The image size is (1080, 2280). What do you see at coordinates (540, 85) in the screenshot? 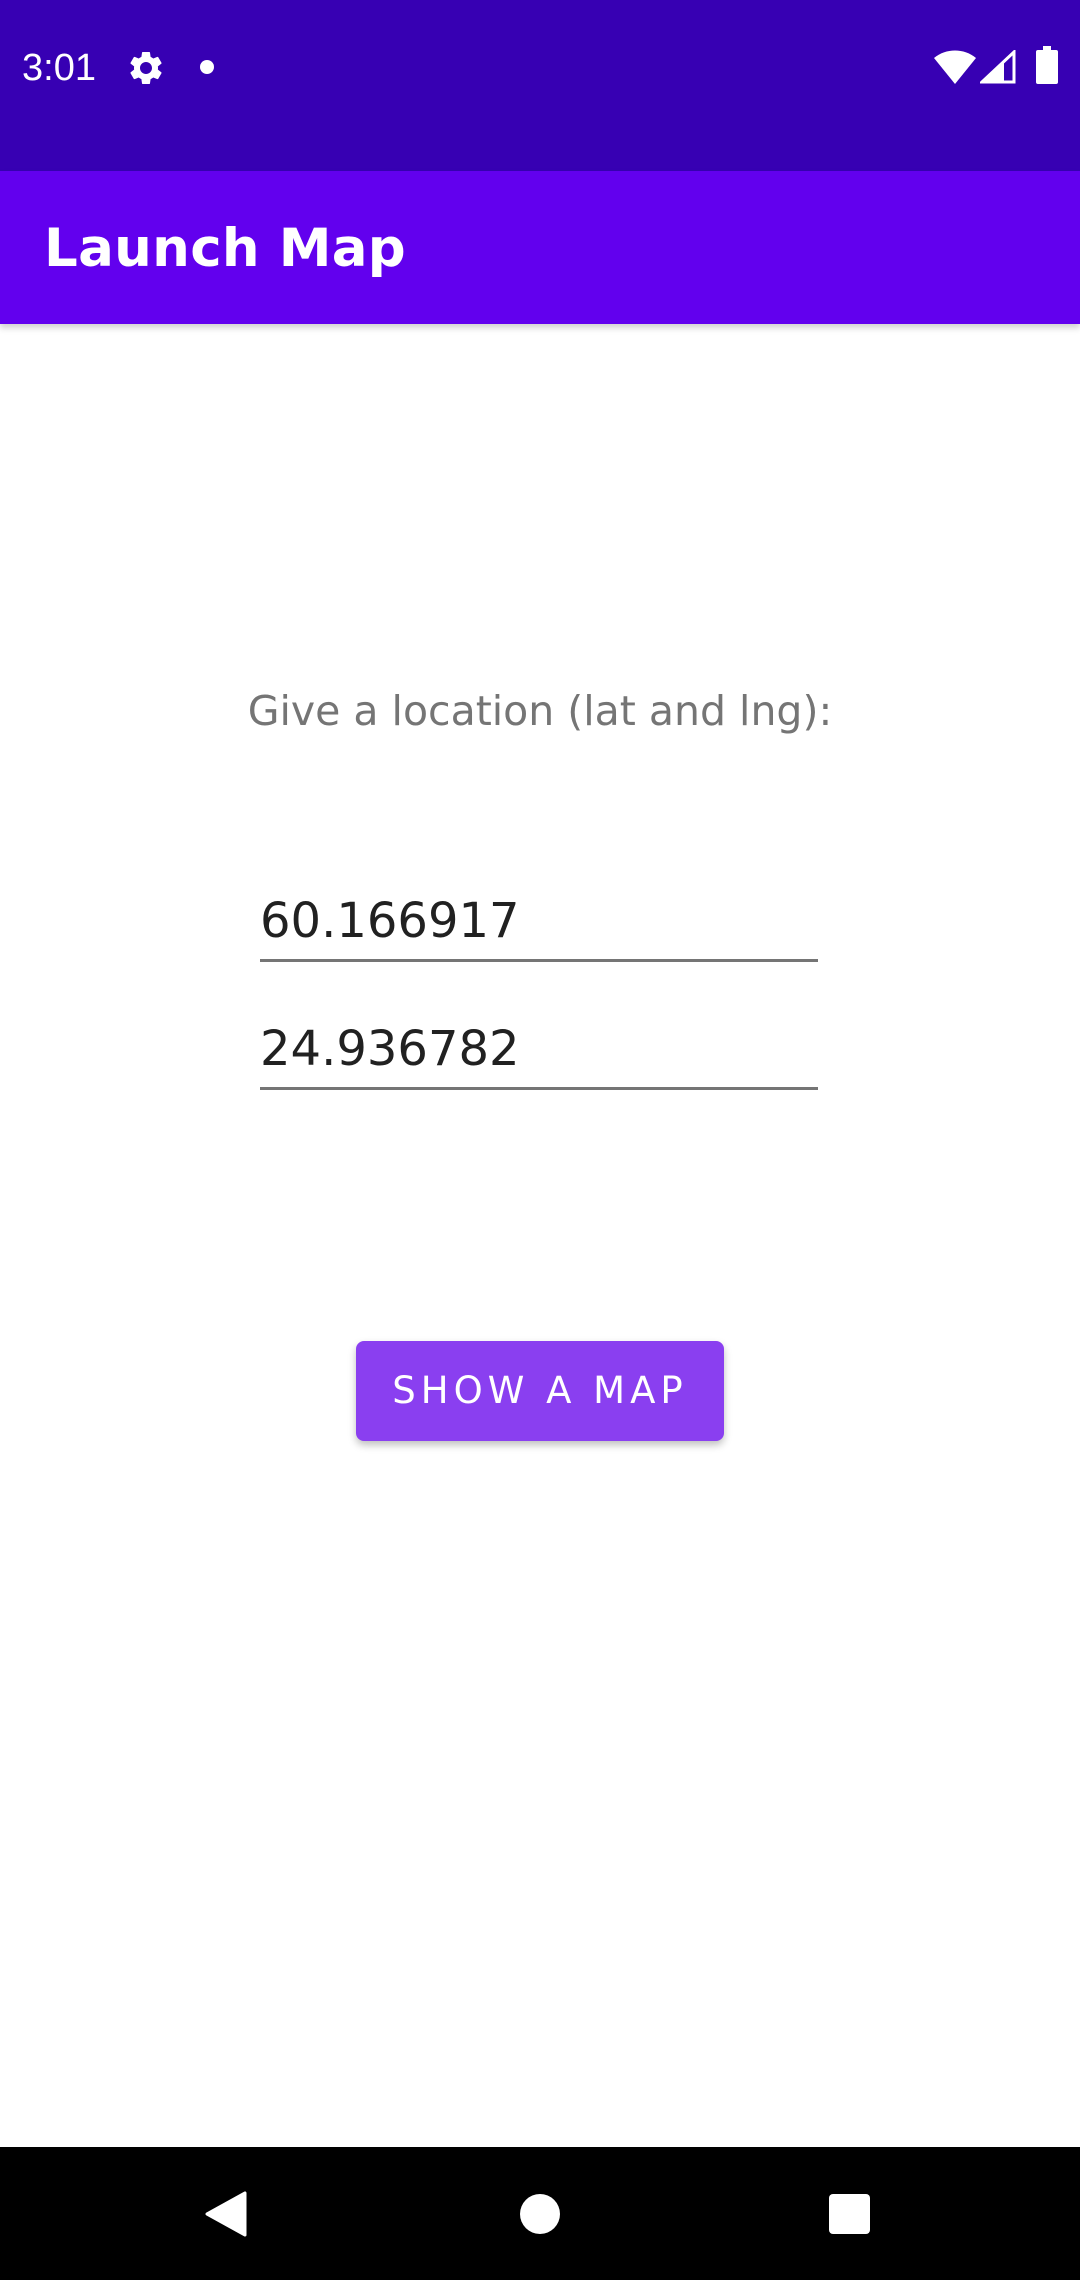
I see `status-bar: 3:01` at bounding box center [540, 85].